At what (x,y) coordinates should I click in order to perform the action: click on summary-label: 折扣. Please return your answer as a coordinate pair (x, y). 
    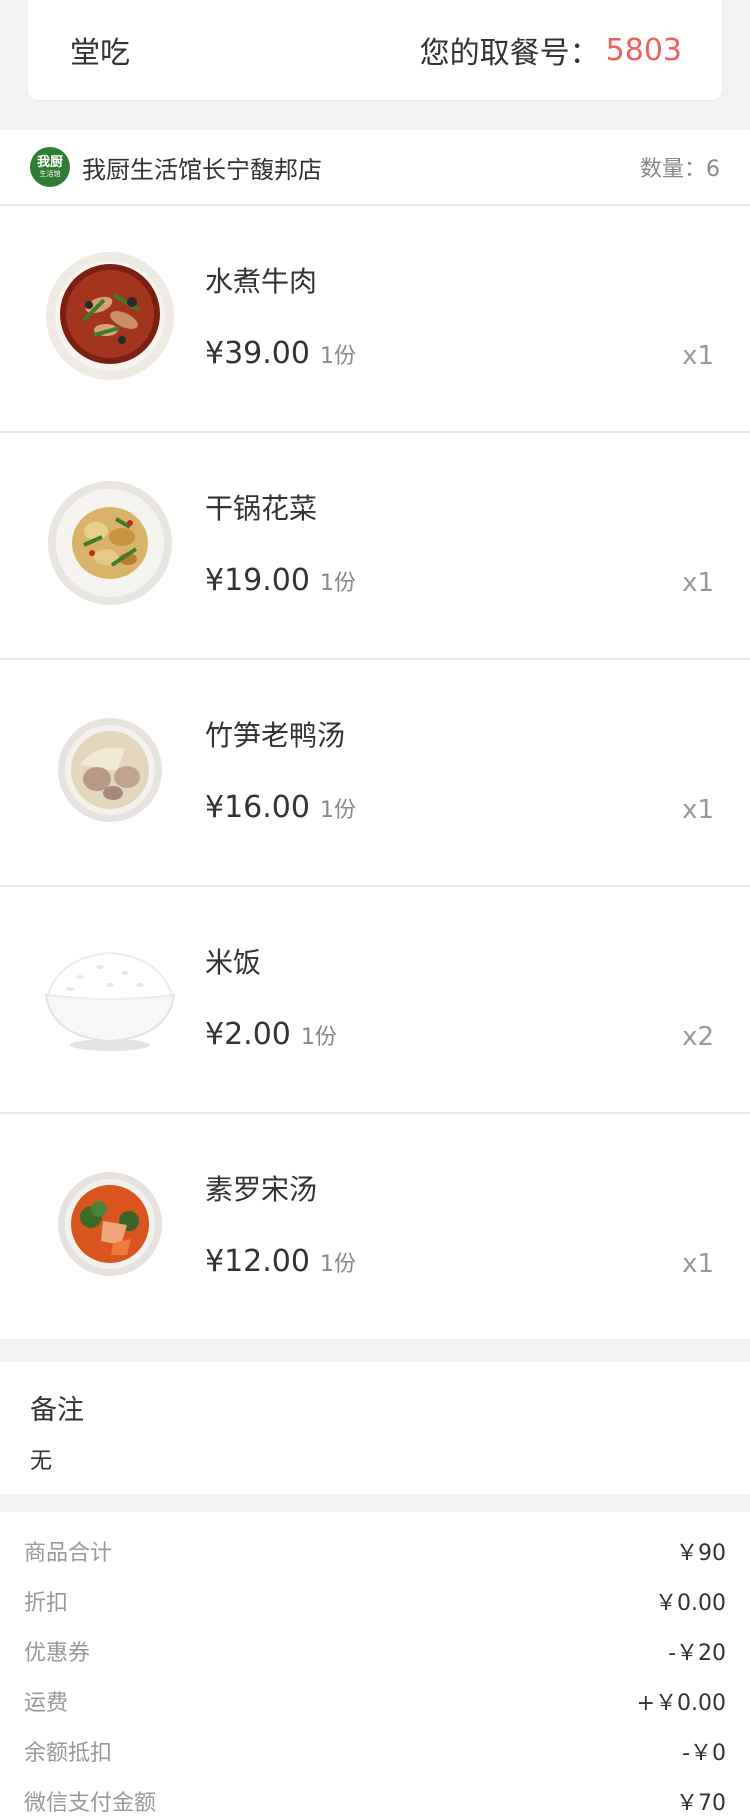
    Looking at the image, I should click on (46, 1603).